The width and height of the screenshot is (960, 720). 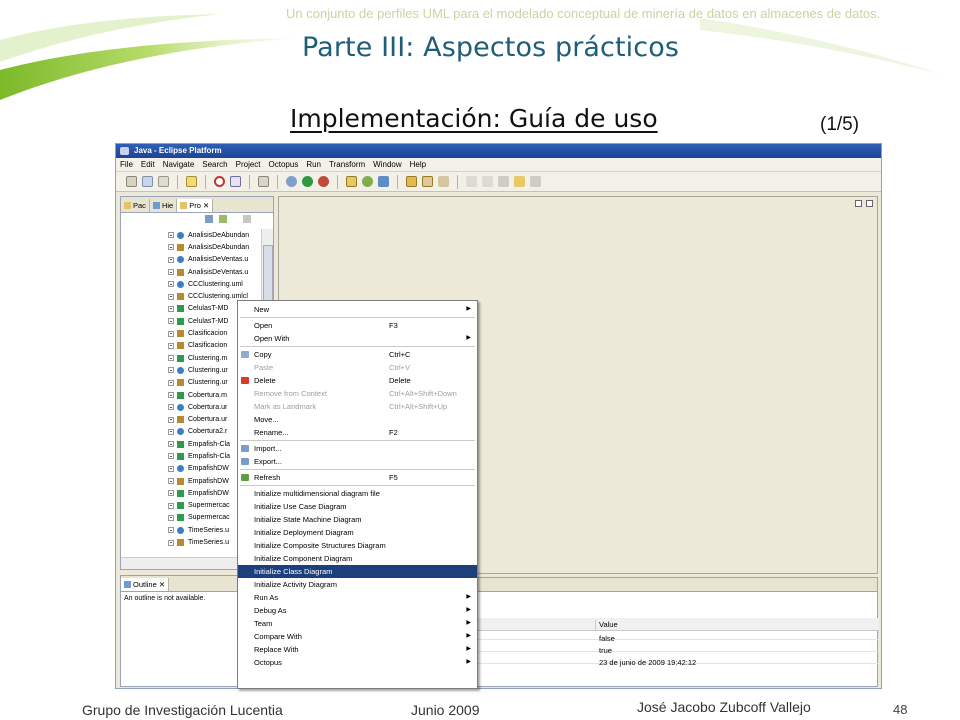 What do you see at coordinates (357, 662) in the screenshot?
I see `menu-item-octopus: Octopus ▶` at bounding box center [357, 662].